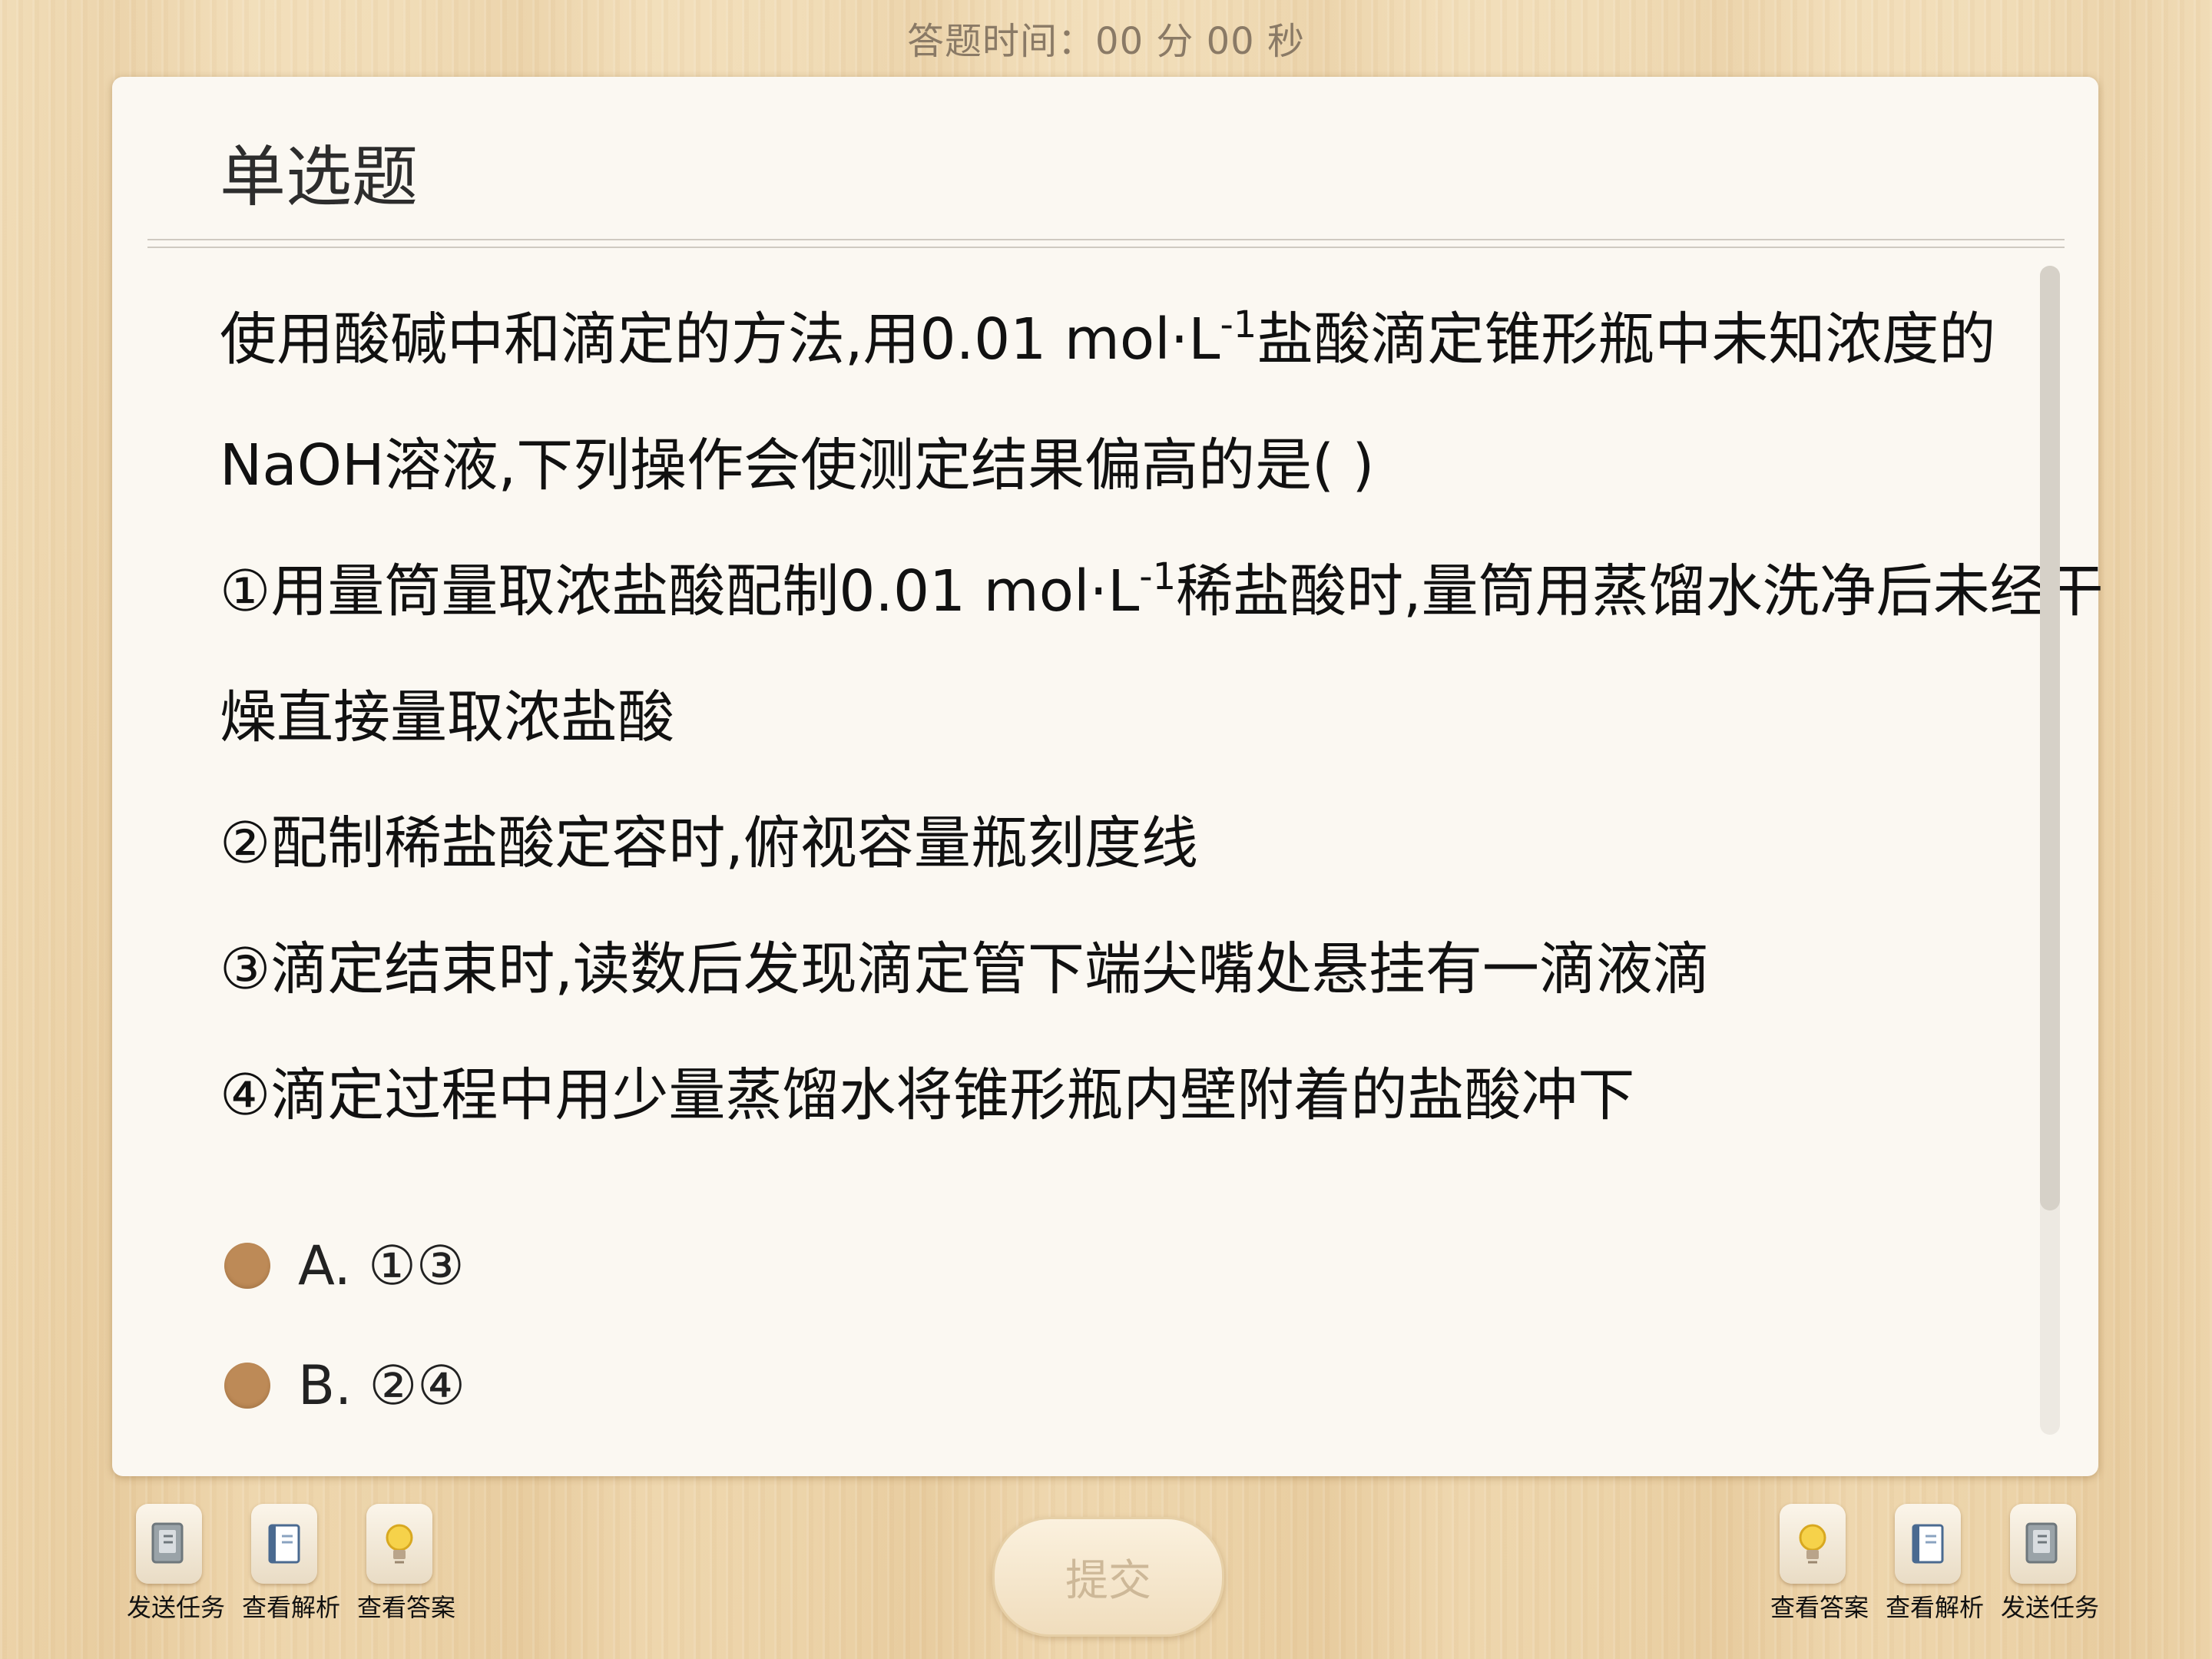 Image resolution: width=2212 pixels, height=1659 pixels. I want to click on option-b: B. ②④, so click(344, 1385).